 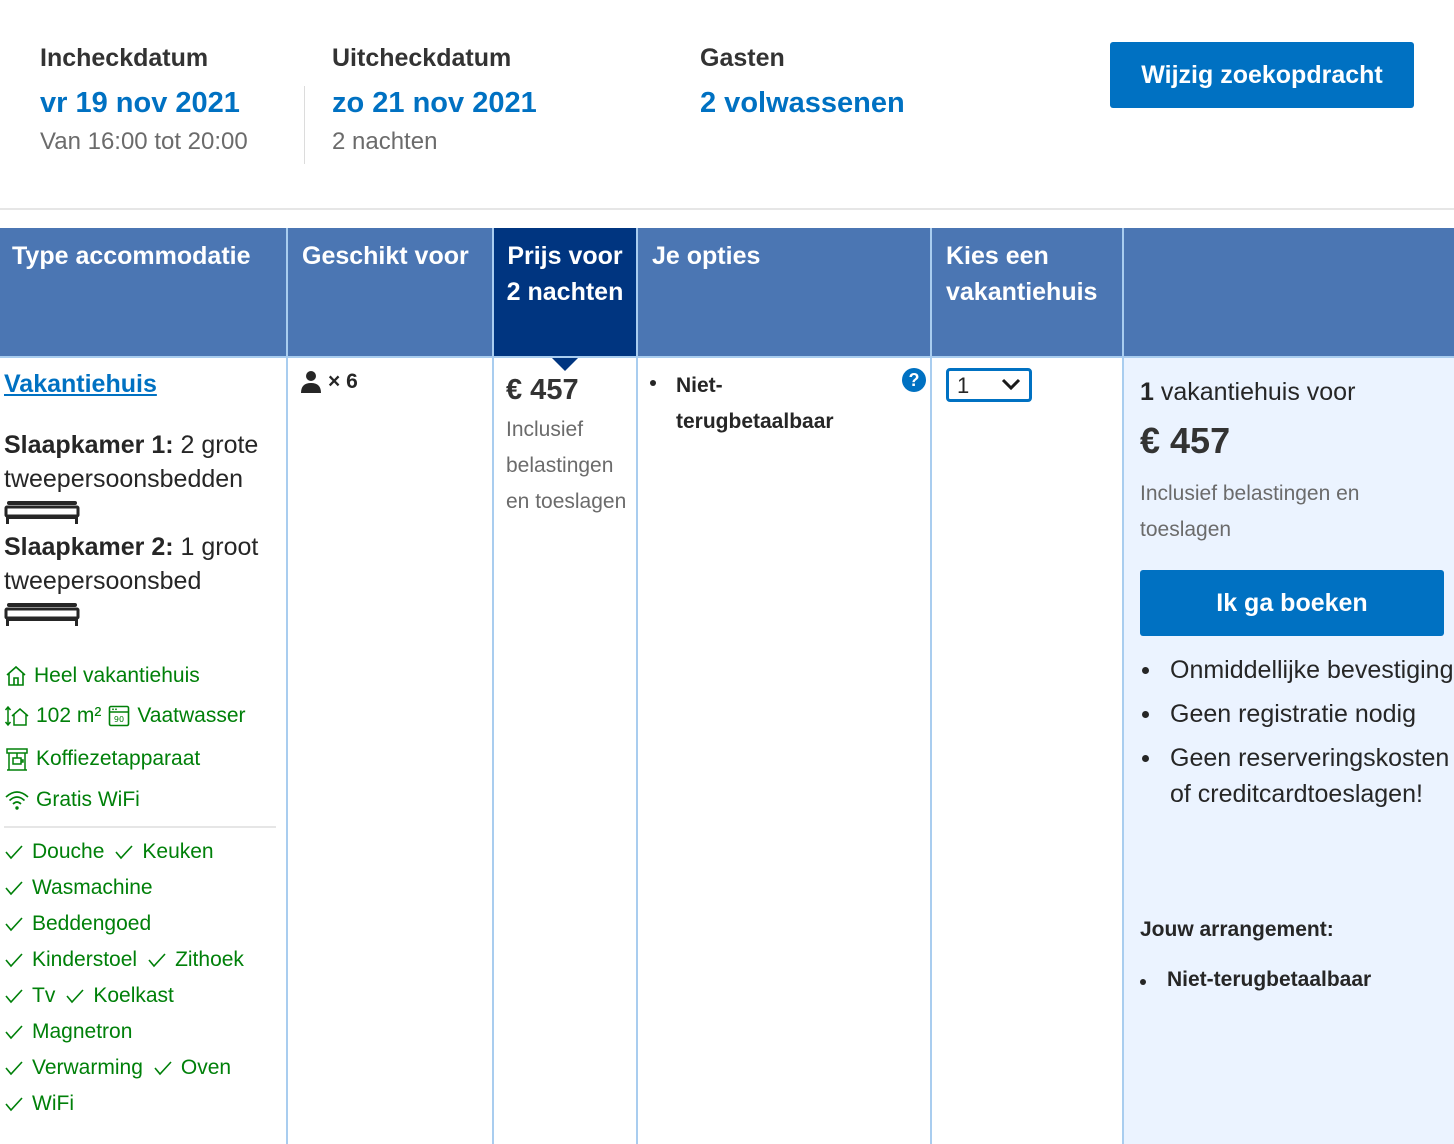 What do you see at coordinates (85, 959) in the screenshot?
I see `amenity-label: Kinderstoel` at bounding box center [85, 959].